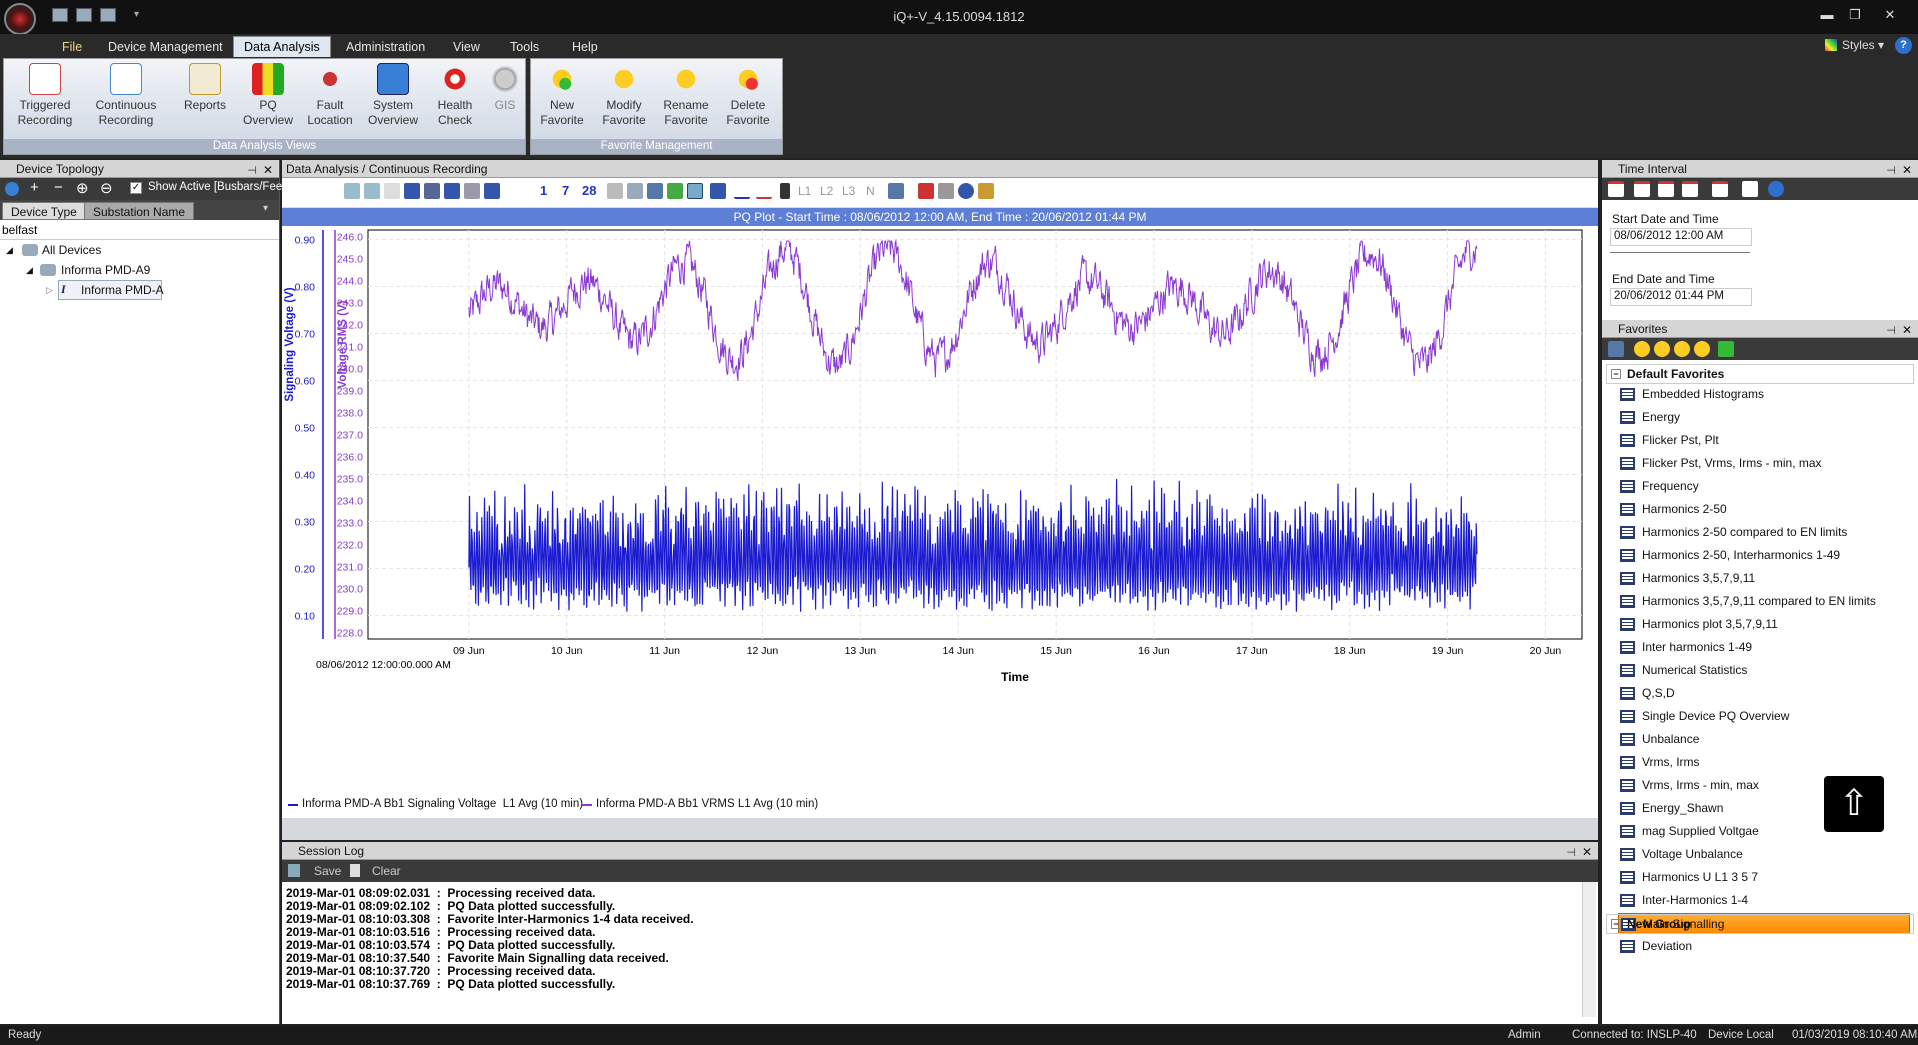 This screenshot has width=1918, height=1045. What do you see at coordinates (393, 95) in the screenshot?
I see `system-overview-button: System Overview` at bounding box center [393, 95].